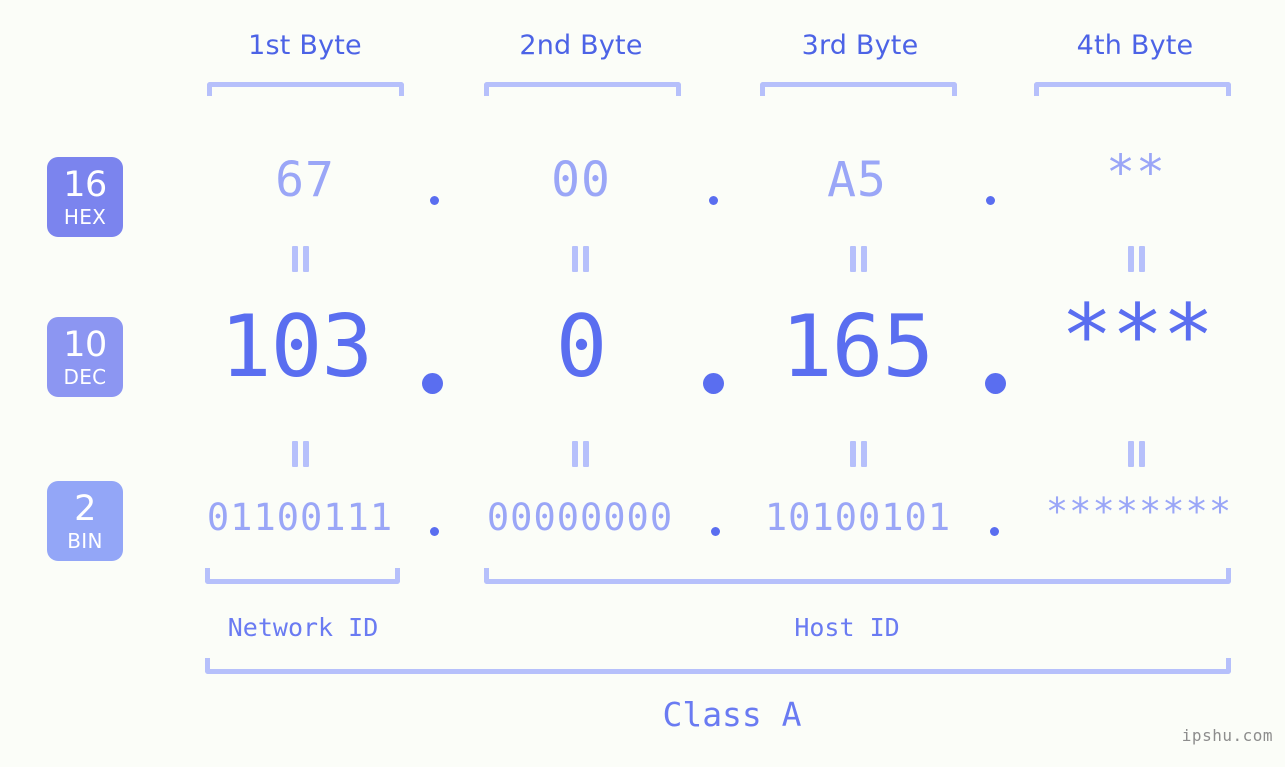 The width and height of the screenshot is (1285, 767). Describe the element at coordinates (300, 517) in the screenshot. I see `bin-value-byte-1: 01100111` at that location.